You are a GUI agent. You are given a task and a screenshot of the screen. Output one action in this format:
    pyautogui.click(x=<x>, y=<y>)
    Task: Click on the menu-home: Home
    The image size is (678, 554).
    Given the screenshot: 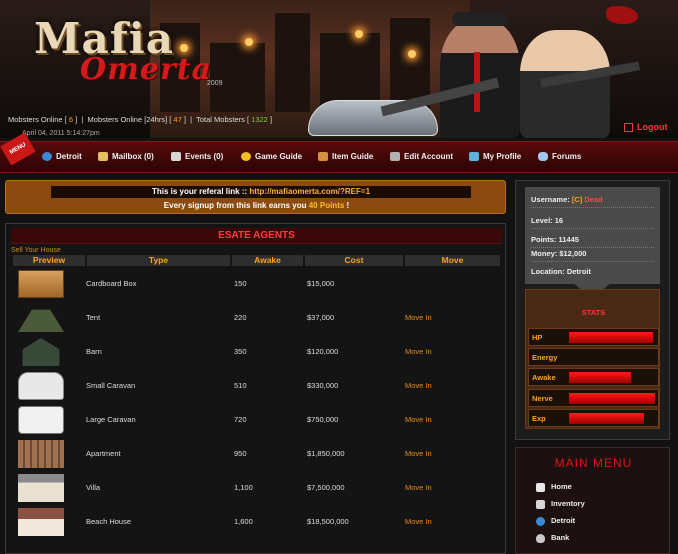 What is the action you would take?
    pyautogui.click(x=554, y=487)
    